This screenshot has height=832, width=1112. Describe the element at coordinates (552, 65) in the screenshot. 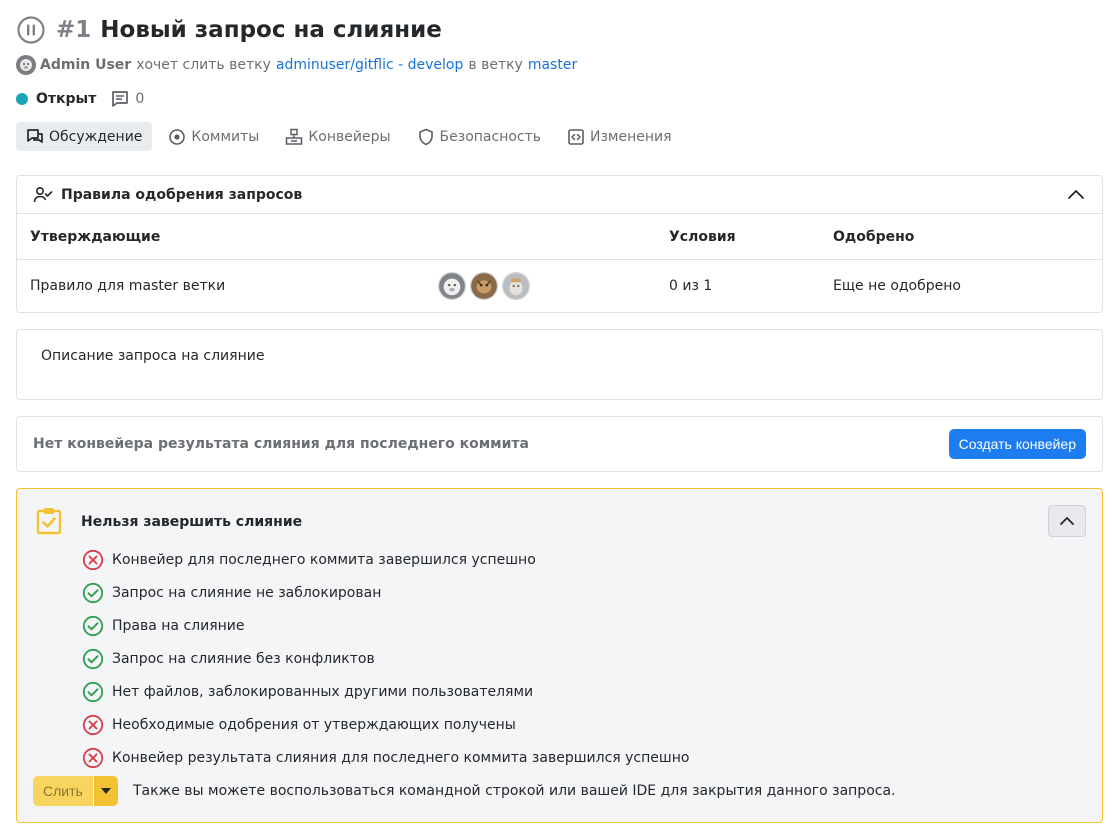

I see `target-branch-link: master` at that location.